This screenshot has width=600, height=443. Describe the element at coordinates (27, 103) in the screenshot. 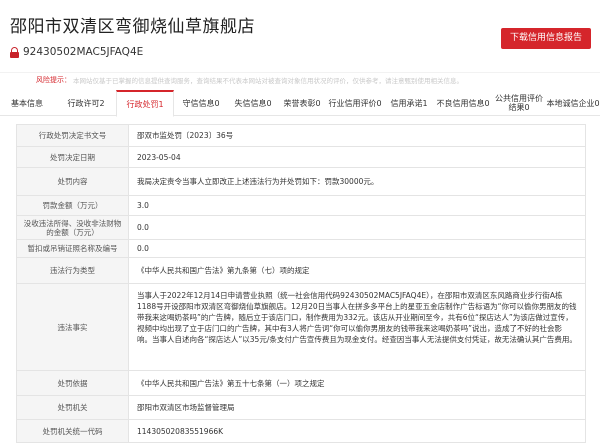

I see `tab-basic-info: 基本信息` at that location.